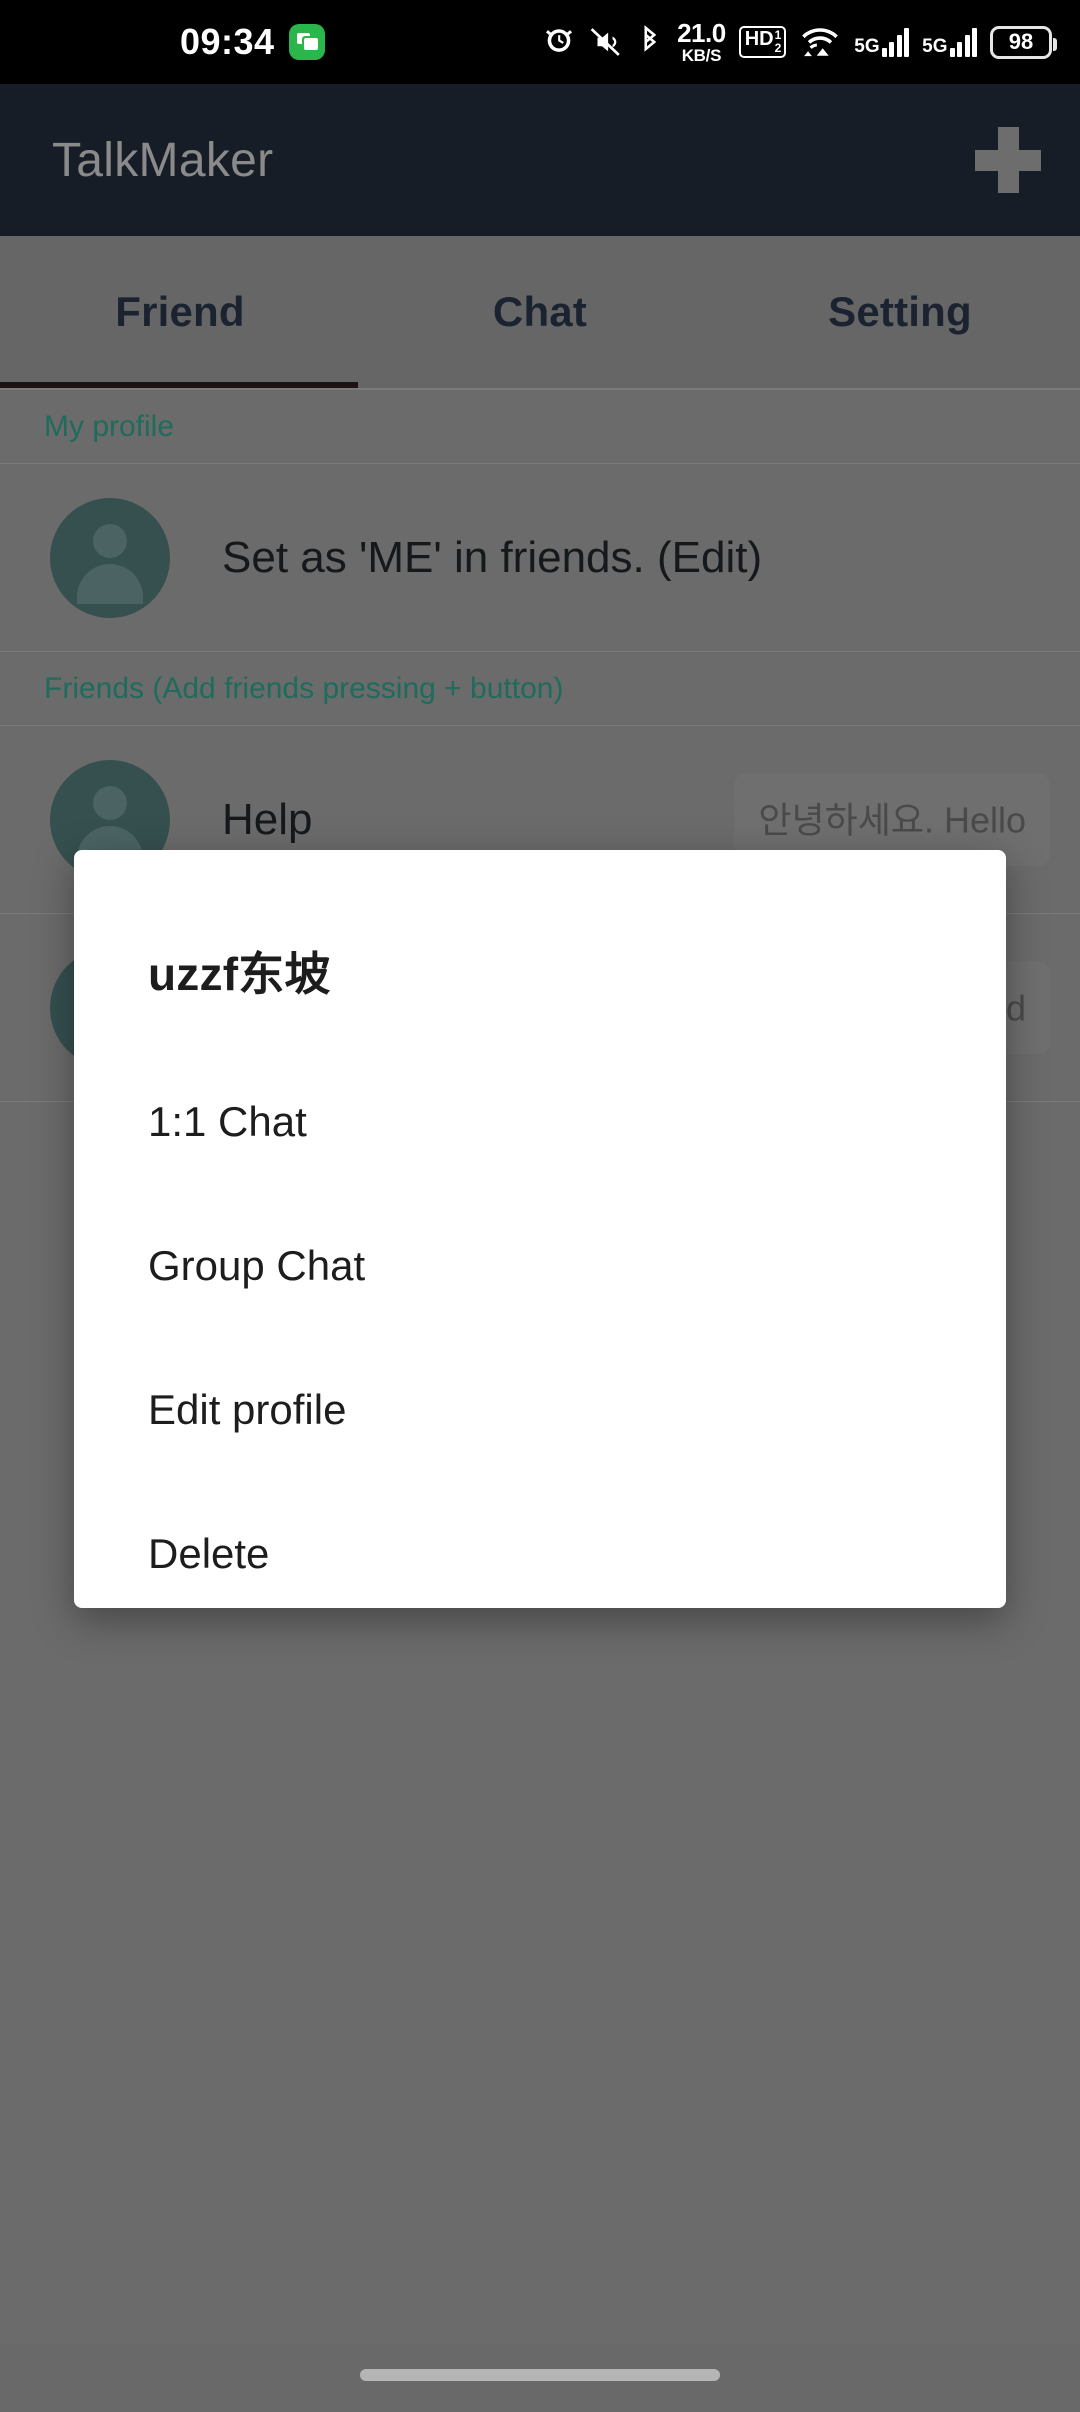  Describe the element at coordinates (935, 46) in the screenshot. I see `sim2-label: 5G` at that location.